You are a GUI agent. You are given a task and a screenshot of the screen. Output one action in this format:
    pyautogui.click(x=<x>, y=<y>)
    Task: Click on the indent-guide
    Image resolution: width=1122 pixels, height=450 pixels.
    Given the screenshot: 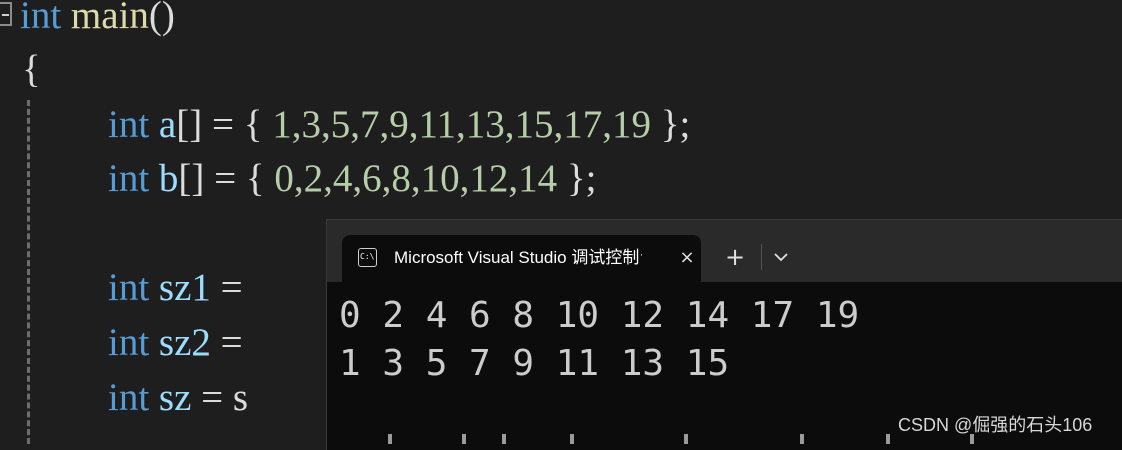 What is the action you would take?
    pyautogui.click(x=28, y=272)
    